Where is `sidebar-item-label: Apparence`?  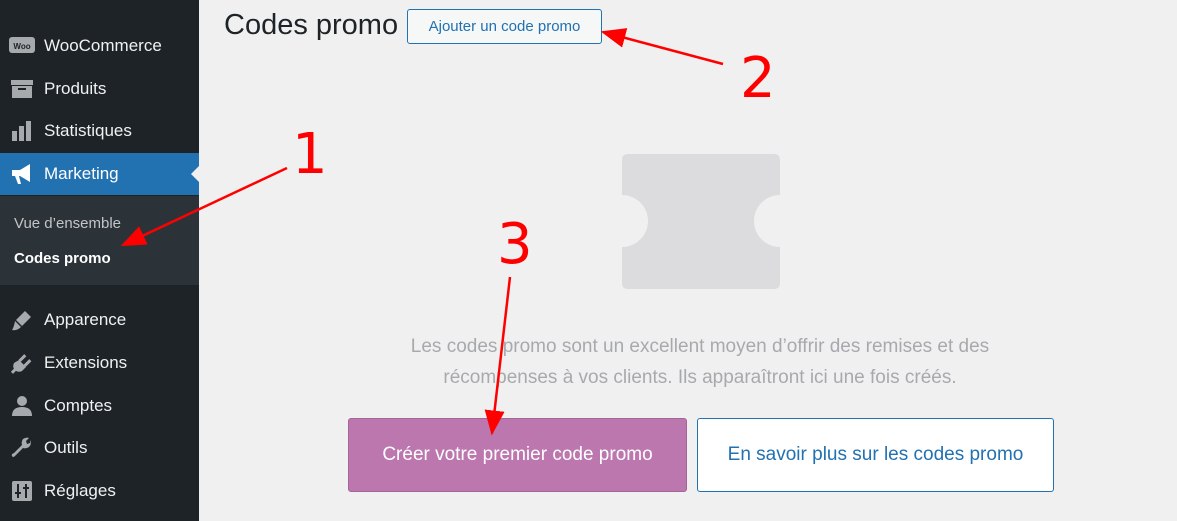
sidebar-item-label: Apparence is located at coordinates (85, 319).